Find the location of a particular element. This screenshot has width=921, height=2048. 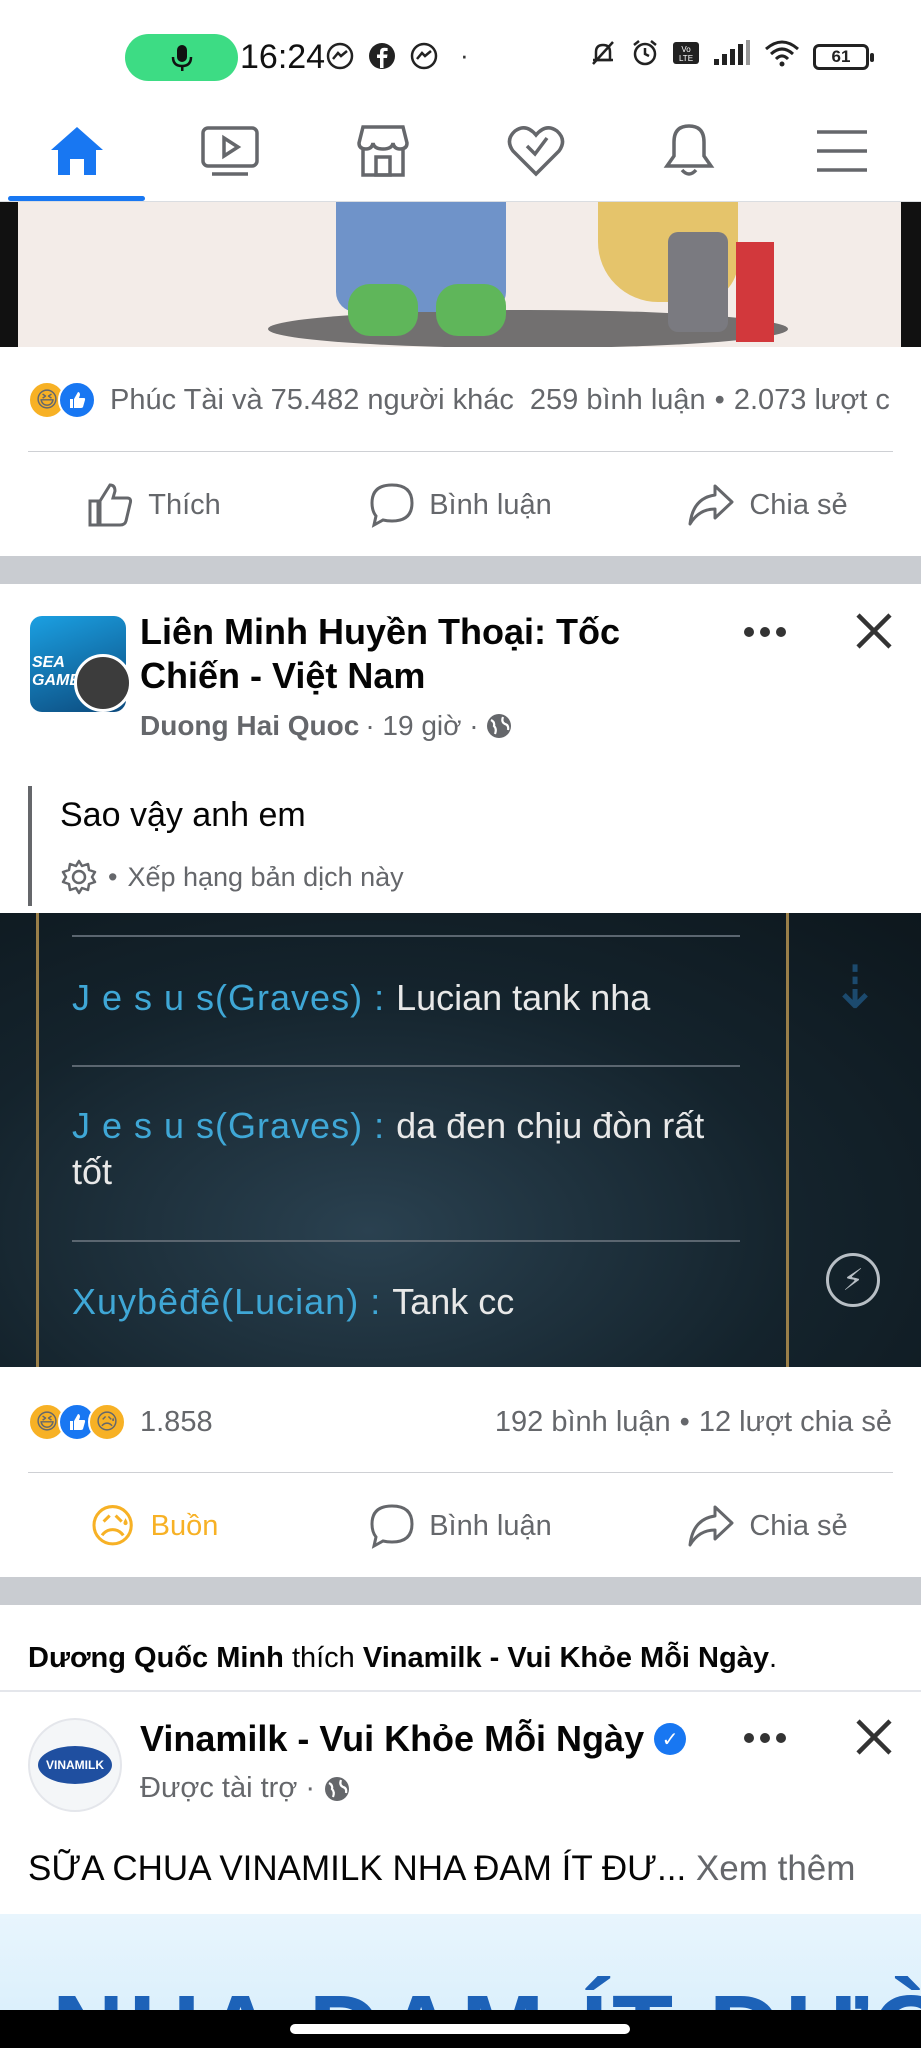

menu-icon is located at coordinates (841, 150).